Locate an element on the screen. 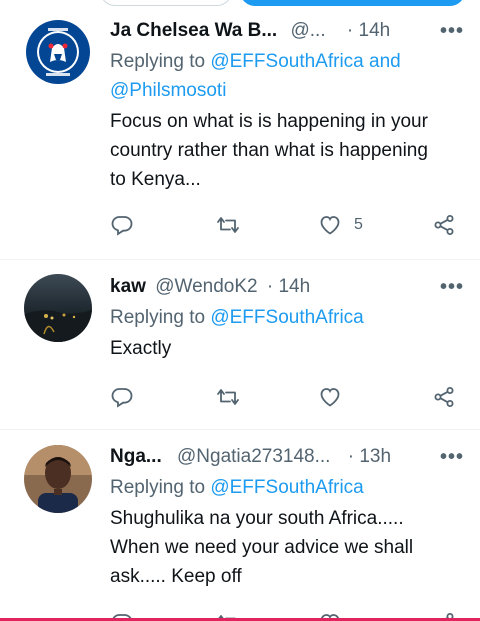 Image resolution: width=480 pixels, height=621 pixels. tweet-header: Ja Chelsea Wa B... @... · 14h ••• is located at coordinates (287, 31).